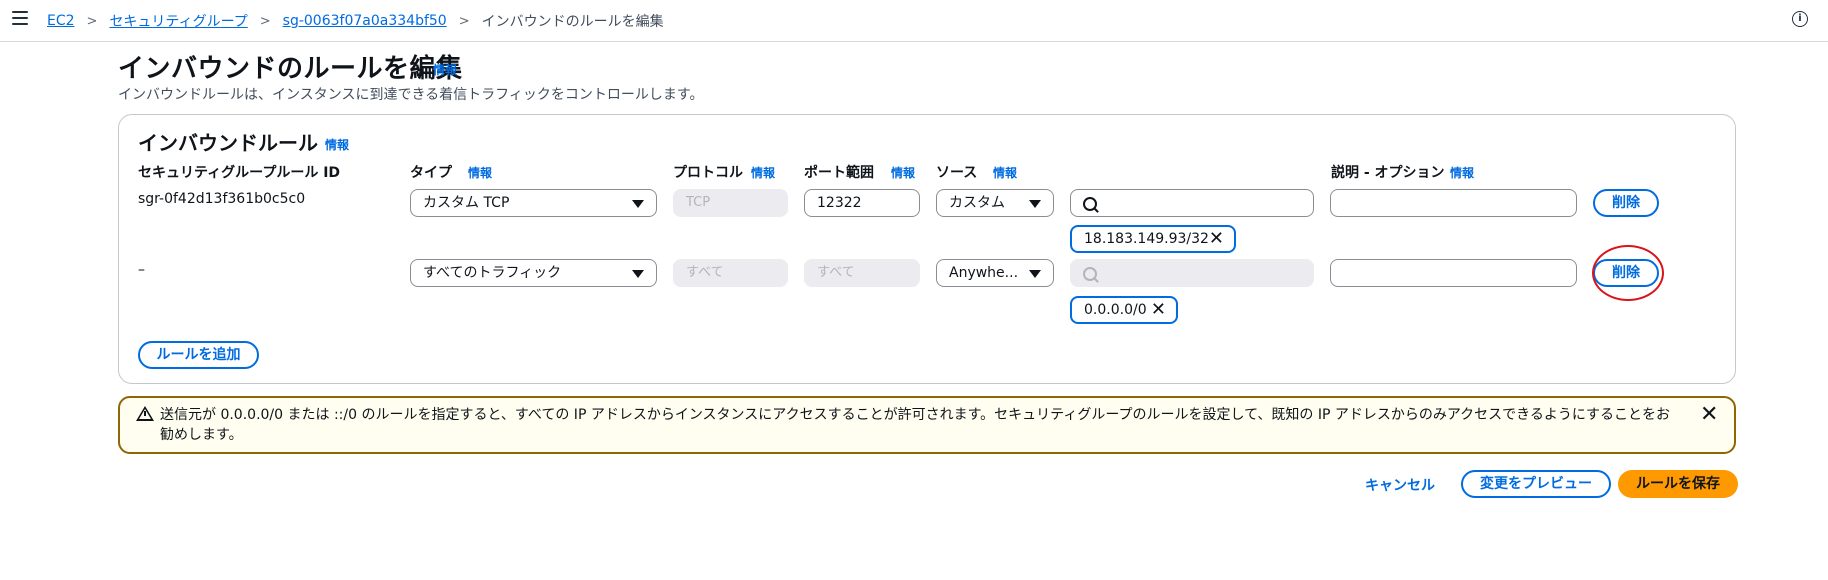 The width and height of the screenshot is (1828, 580). Describe the element at coordinates (1678, 484) in the screenshot. I see `save-rules-button: ルールを保存` at that location.